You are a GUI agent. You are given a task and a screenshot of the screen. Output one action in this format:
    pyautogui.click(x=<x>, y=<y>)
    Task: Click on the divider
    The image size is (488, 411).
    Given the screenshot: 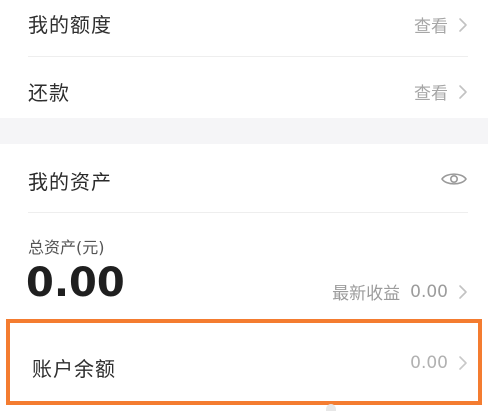 What is the action you would take?
    pyautogui.click(x=248, y=212)
    